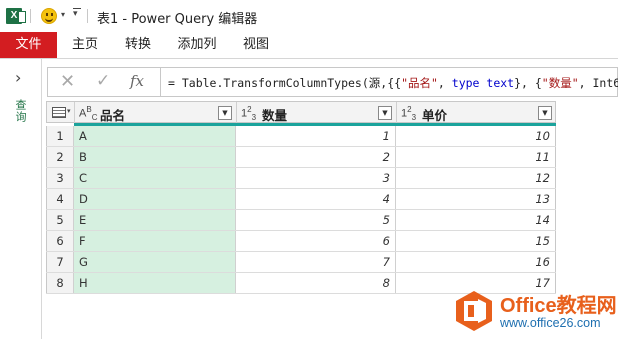 Image resolution: width=618 pixels, height=339 pixels. What do you see at coordinates (60, 283) in the screenshot?
I see `row-number: 8` at bounding box center [60, 283].